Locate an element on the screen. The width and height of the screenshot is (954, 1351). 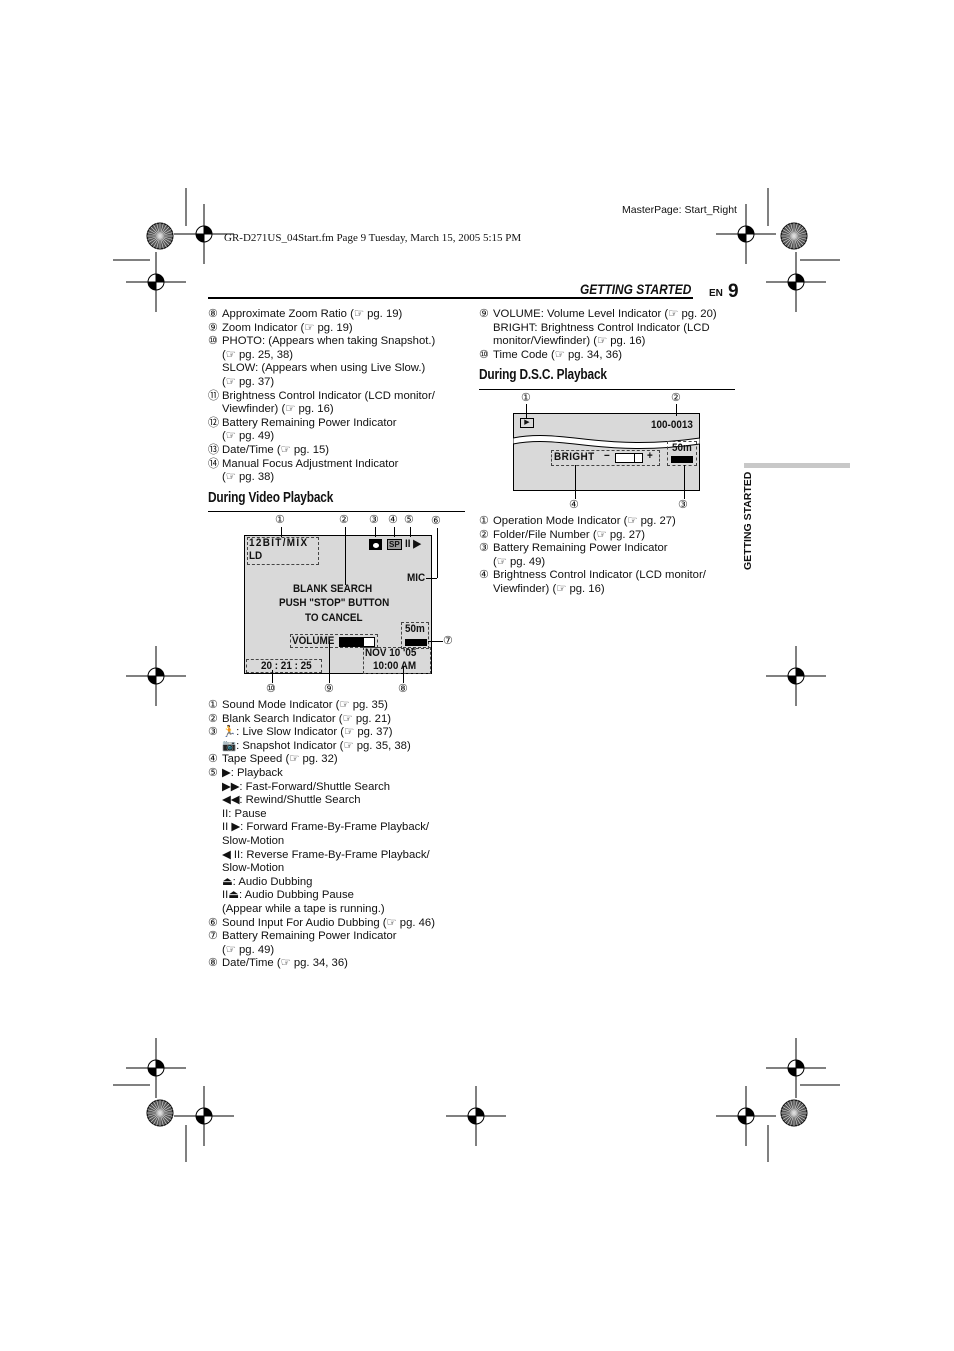
item-number: ⑩ is located at coordinates (213, 341).